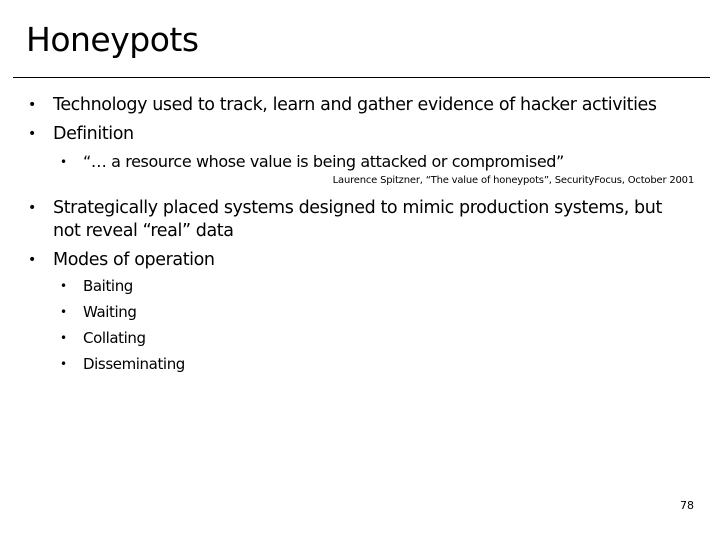 This screenshot has width=720, height=540. What do you see at coordinates (112, 39) in the screenshot?
I see `slide-title: Honeypots` at bounding box center [112, 39].